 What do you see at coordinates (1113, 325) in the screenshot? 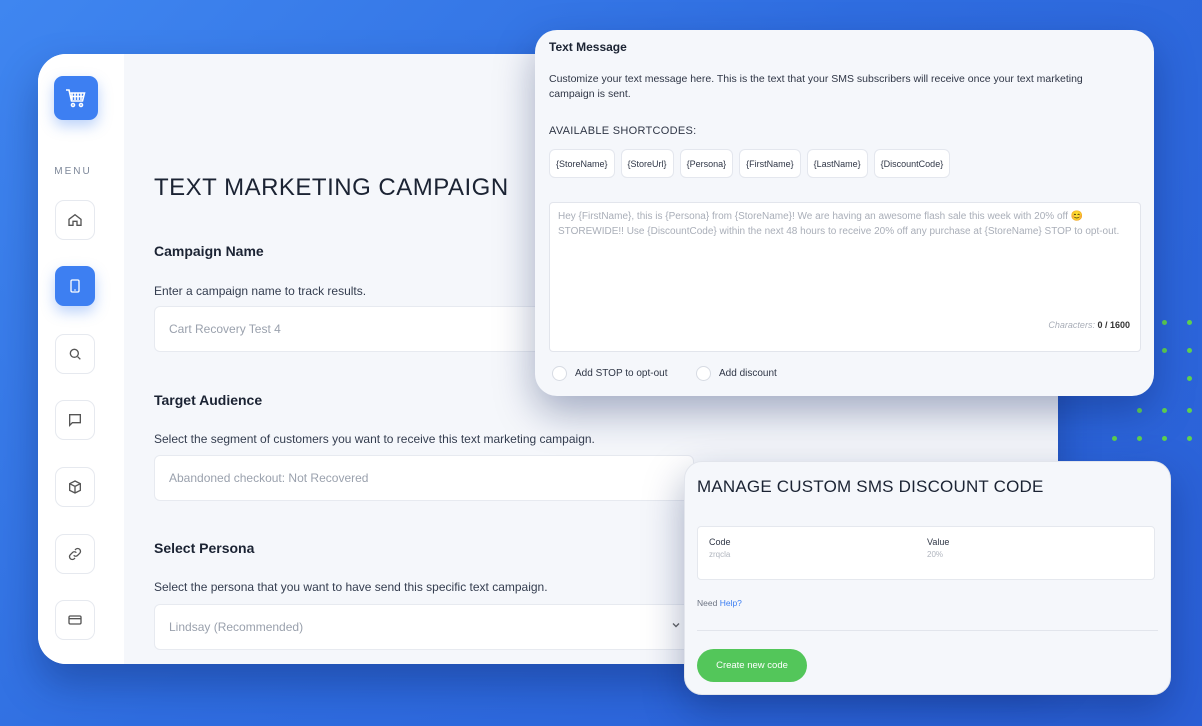
I see `character-counter-value: 0 / 1600` at bounding box center [1113, 325].